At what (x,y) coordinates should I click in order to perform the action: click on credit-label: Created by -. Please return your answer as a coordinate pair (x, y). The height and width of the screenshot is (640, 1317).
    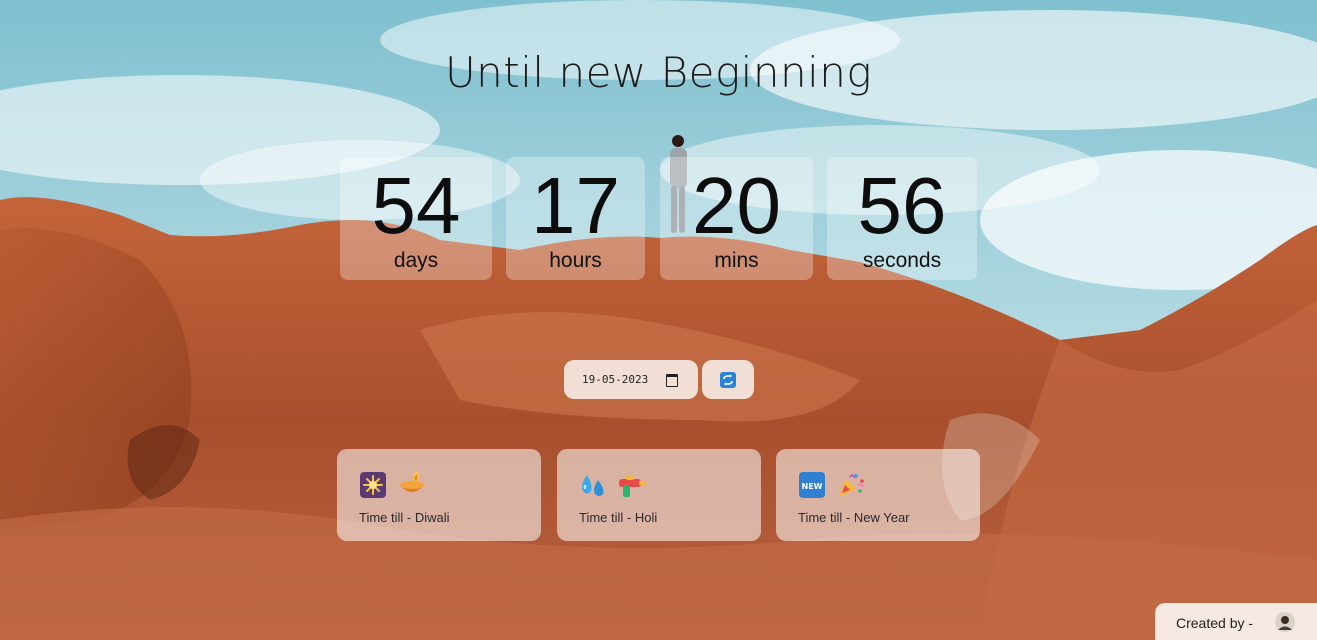
    Looking at the image, I should click on (1215, 623).